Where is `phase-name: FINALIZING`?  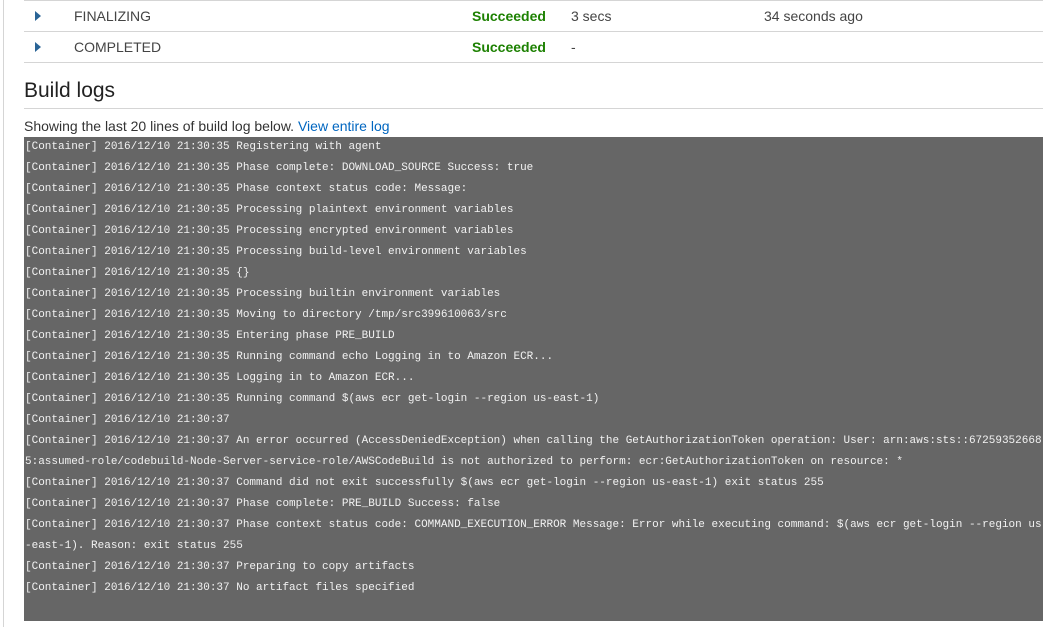 phase-name: FINALIZING is located at coordinates (113, 16).